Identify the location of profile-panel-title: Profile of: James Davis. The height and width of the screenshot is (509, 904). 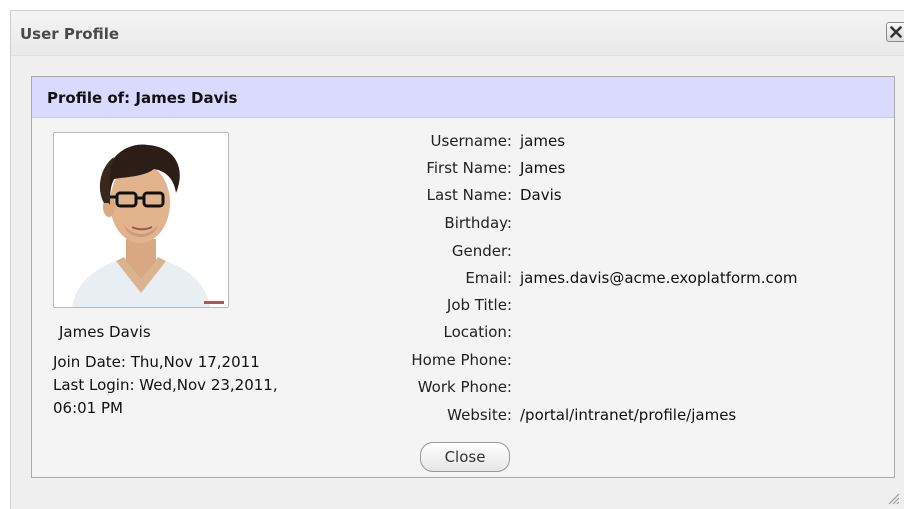
(142, 98).